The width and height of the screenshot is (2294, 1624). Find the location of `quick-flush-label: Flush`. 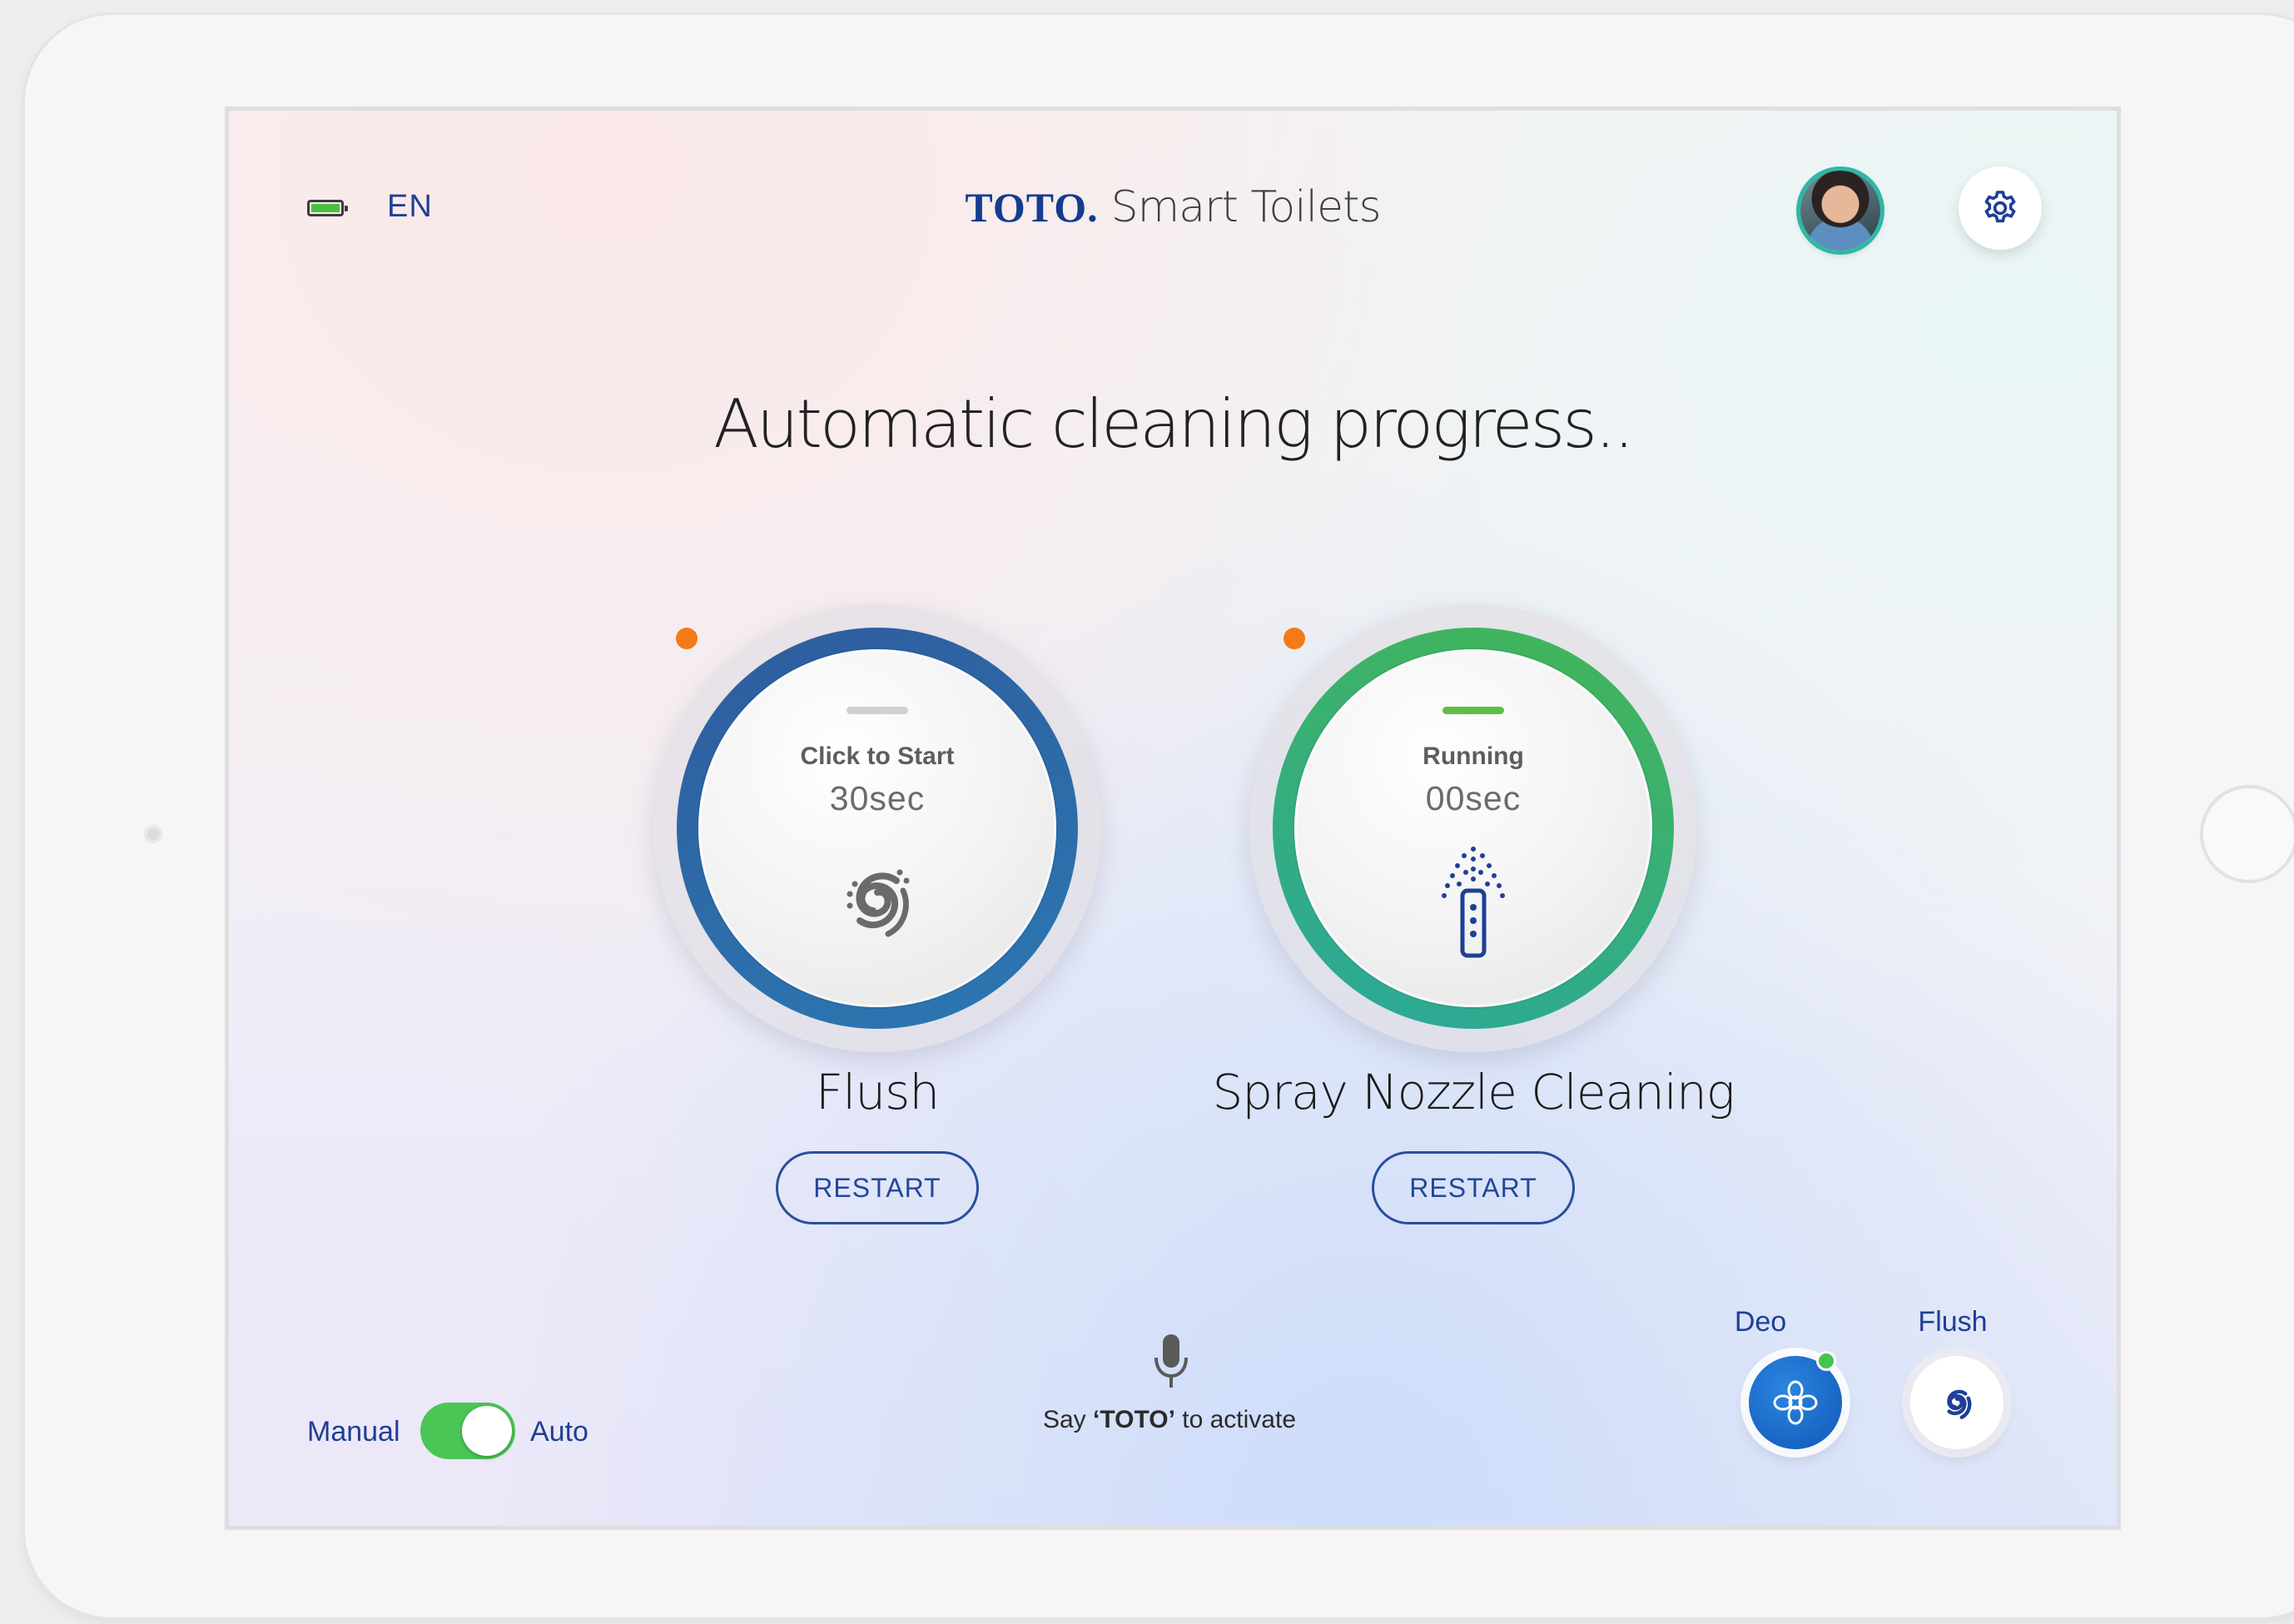

quick-flush-label: Flush is located at coordinates (1953, 1322).